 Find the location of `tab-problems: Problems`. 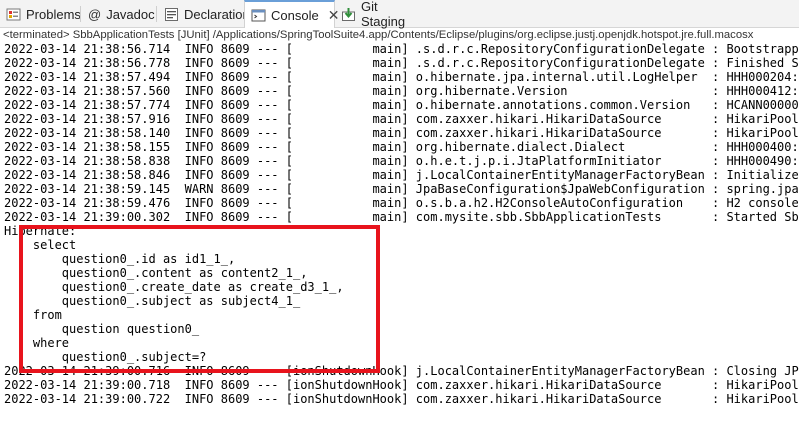

tab-problems: Problems is located at coordinates (40, 14).